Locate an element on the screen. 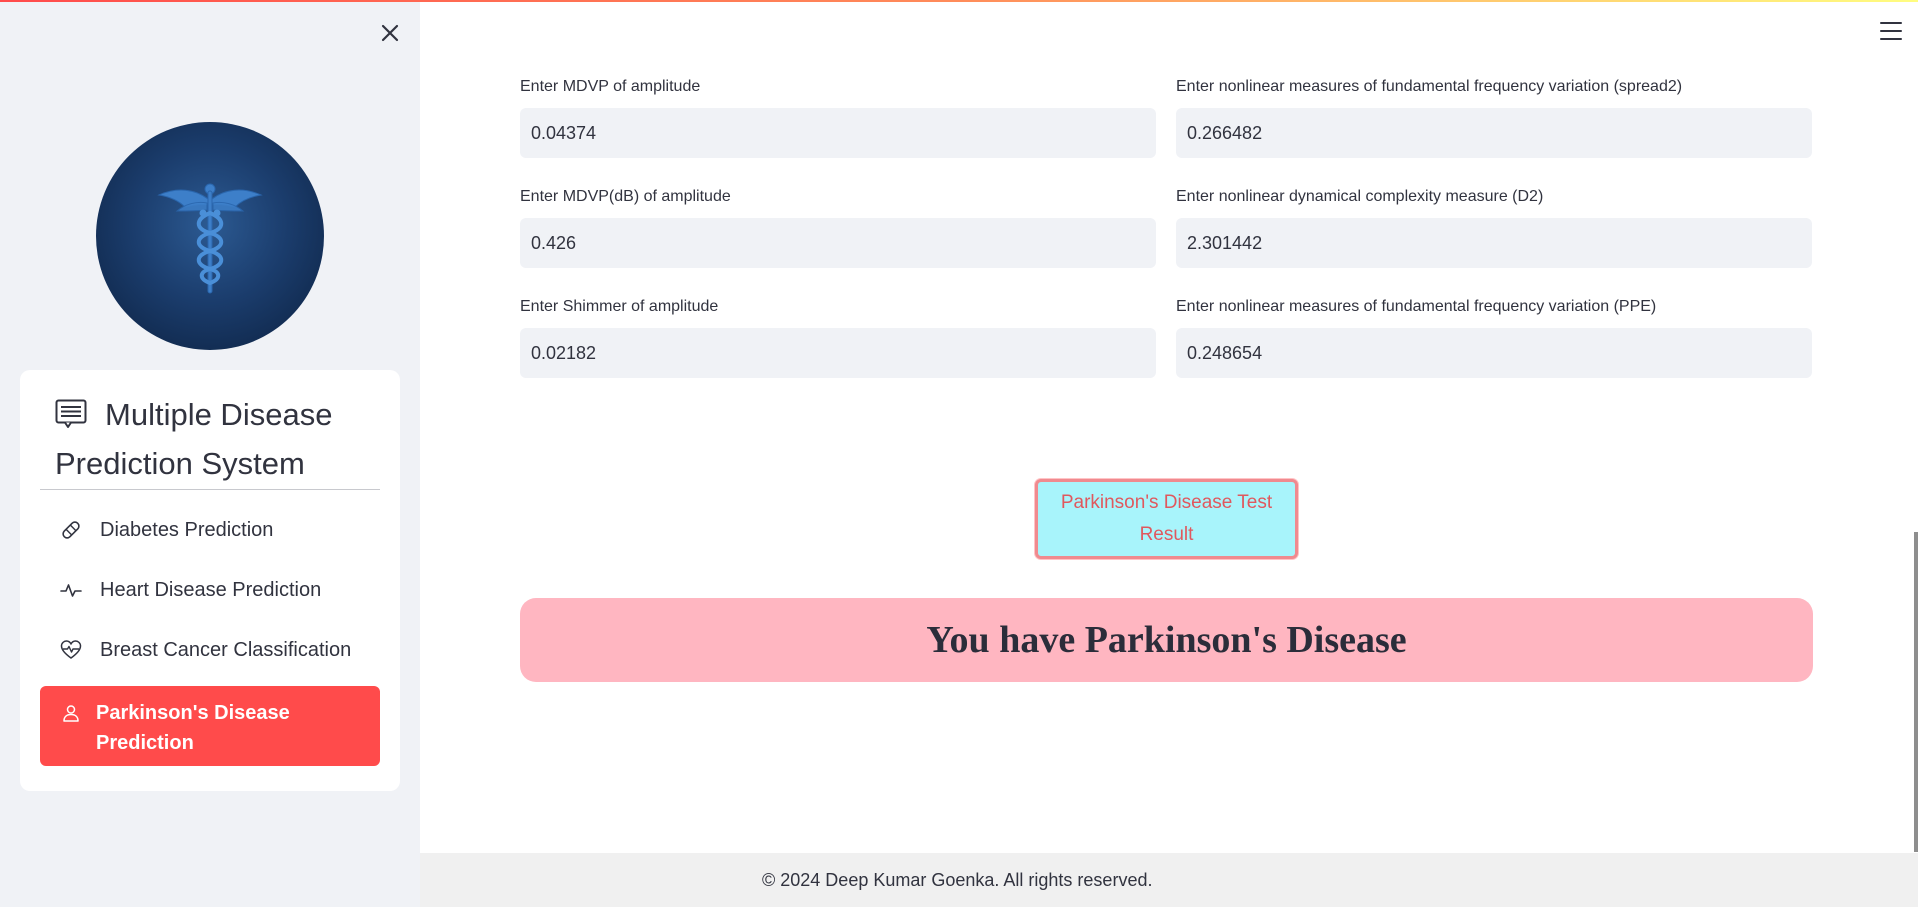 This screenshot has height=907, width=1918. menu-item-parkinsons: Parkinson's Disease Prediction is located at coordinates (210, 726).